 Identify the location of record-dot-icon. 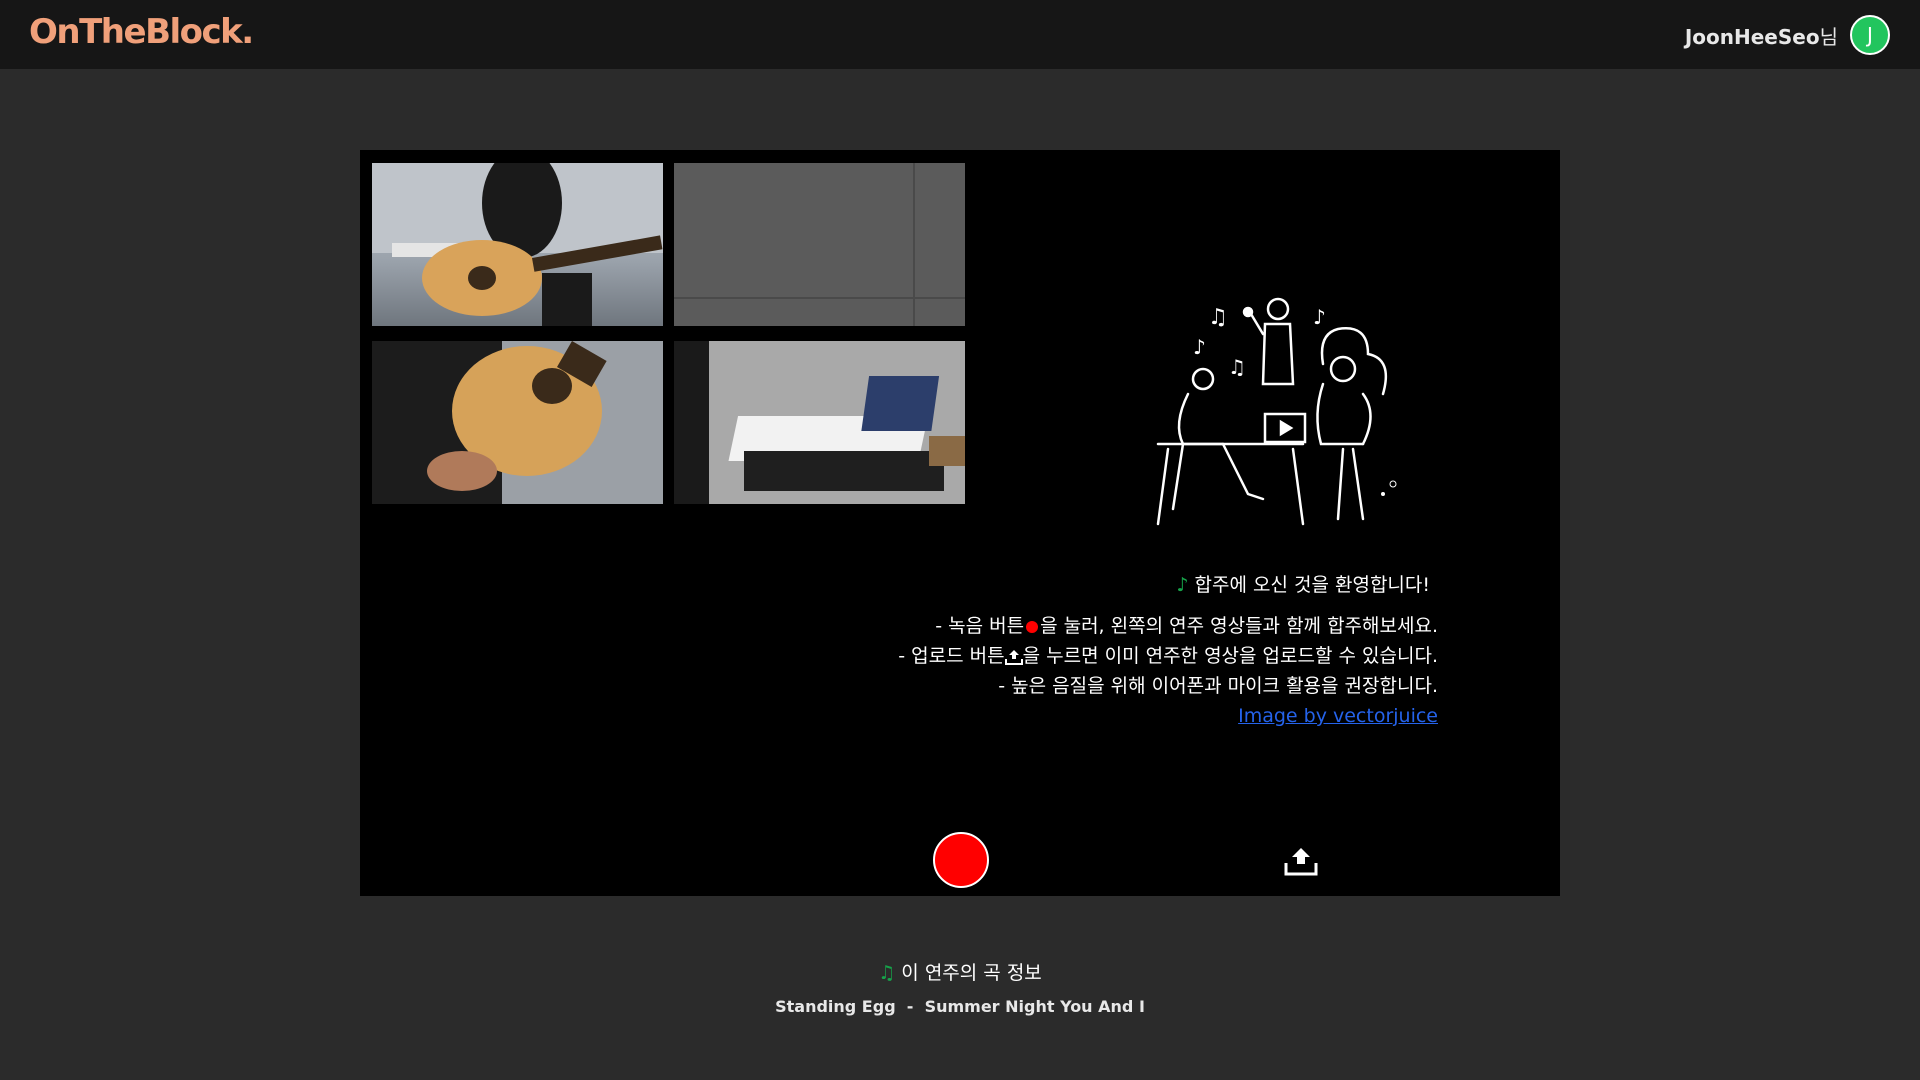
(1032, 626).